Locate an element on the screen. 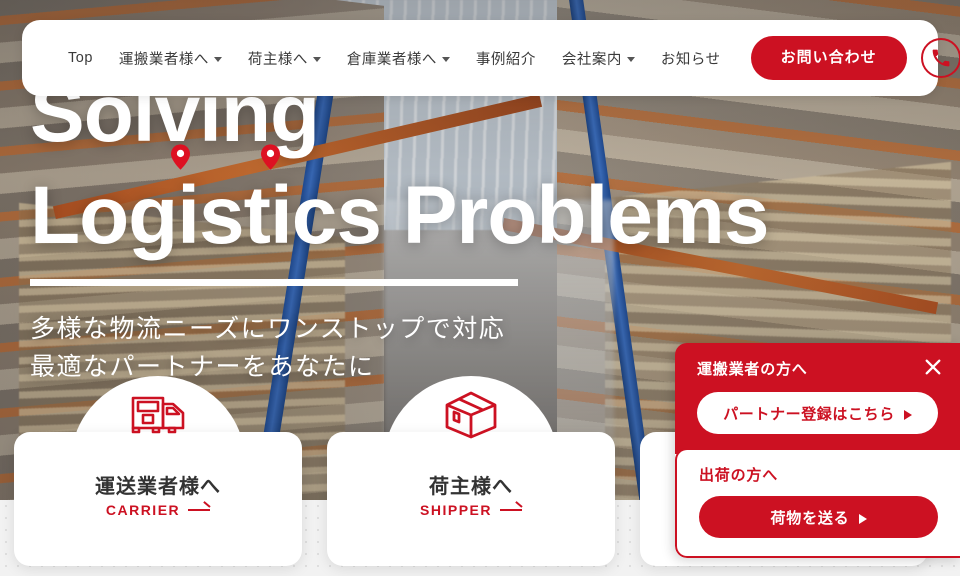  card-subtitle-row: SHIPPER is located at coordinates (471, 510).